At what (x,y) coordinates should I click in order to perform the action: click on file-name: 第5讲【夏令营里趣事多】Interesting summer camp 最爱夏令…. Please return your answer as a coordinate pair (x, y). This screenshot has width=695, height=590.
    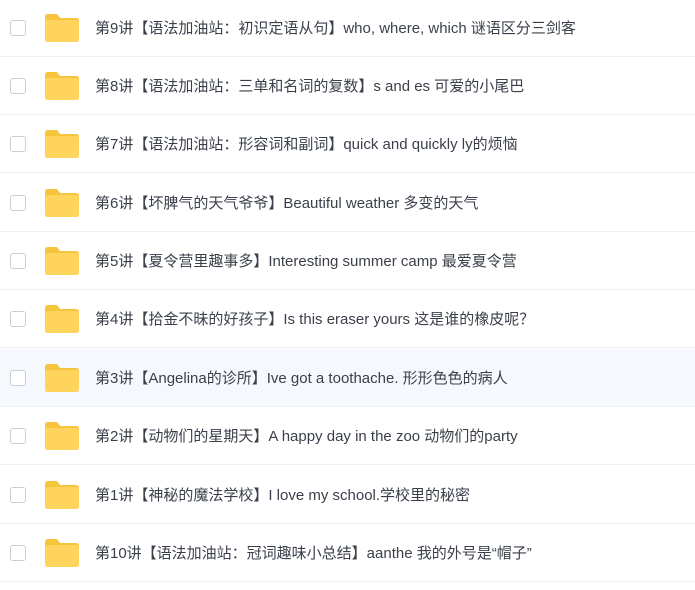
    Looking at the image, I should click on (392, 260).